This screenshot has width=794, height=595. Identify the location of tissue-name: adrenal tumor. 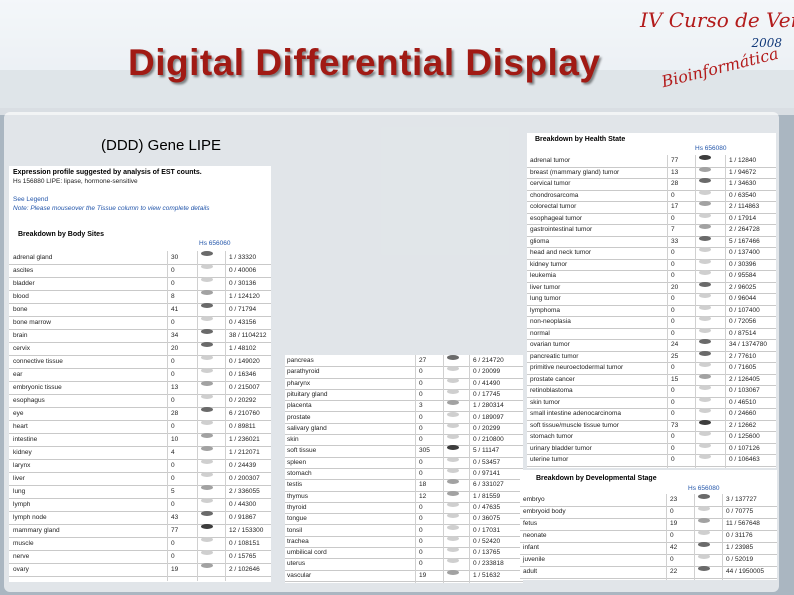
(550, 161).